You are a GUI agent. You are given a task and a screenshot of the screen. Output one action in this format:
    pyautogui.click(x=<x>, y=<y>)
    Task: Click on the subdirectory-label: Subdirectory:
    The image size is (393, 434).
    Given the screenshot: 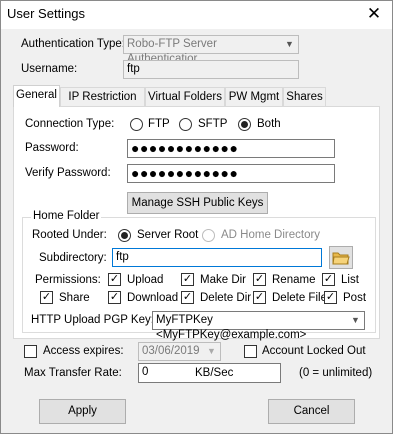 What is the action you would take?
    pyautogui.click(x=73, y=258)
    